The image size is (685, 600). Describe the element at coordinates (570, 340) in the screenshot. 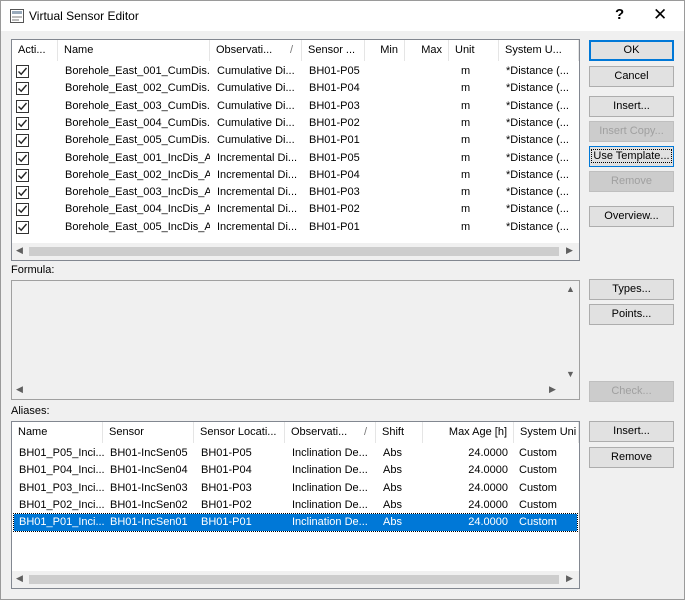

I see `formula-vertical-scrollbar: ▲ ▼` at that location.